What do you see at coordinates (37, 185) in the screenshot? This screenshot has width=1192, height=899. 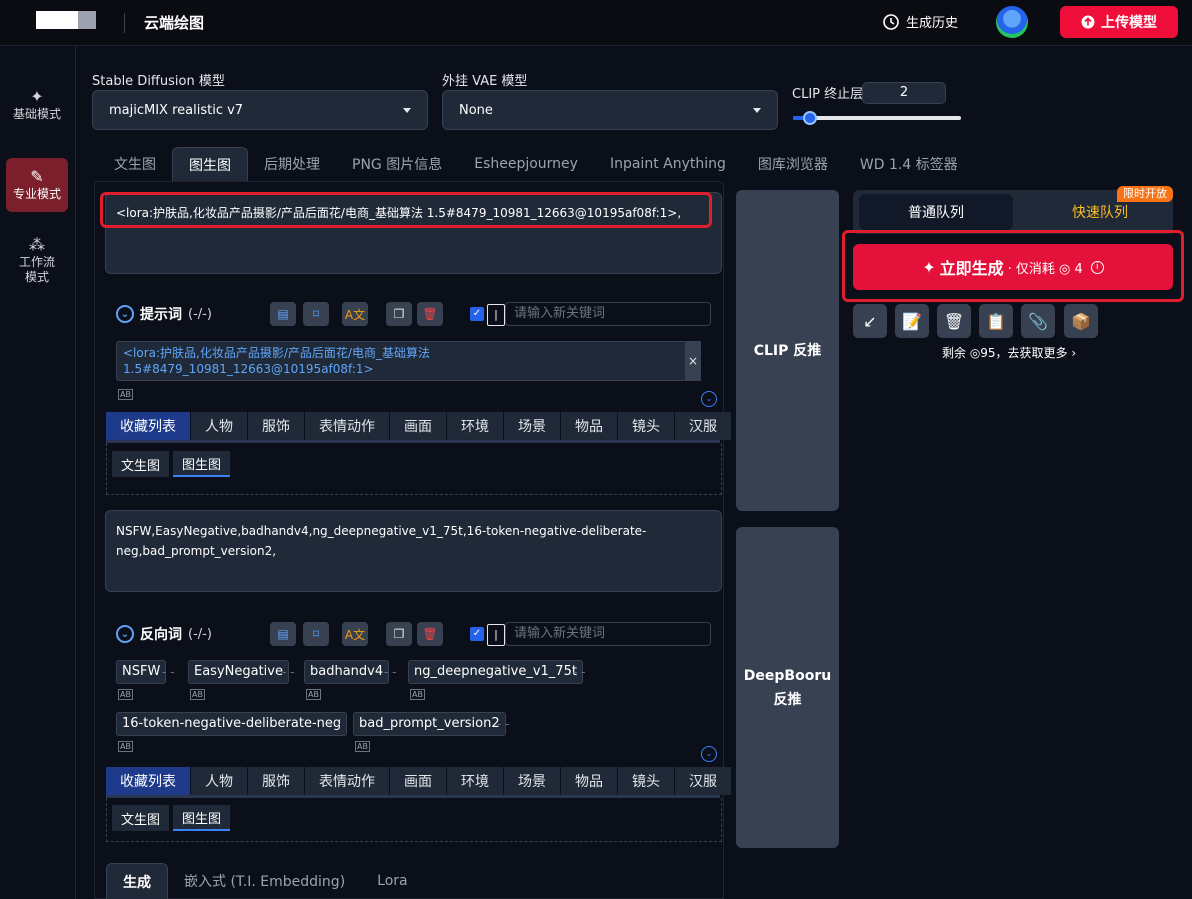 I see `sidebar-item-pro: ✎ 专业模式` at bounding box center [37, 185].